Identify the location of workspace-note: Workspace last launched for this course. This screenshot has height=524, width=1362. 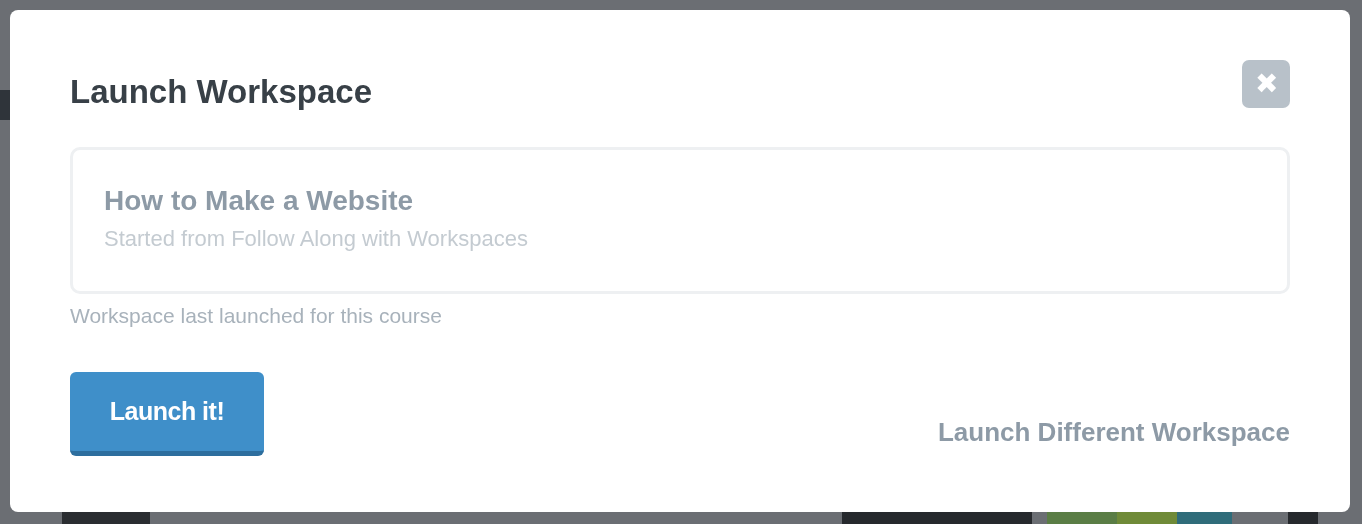
(256, 316).